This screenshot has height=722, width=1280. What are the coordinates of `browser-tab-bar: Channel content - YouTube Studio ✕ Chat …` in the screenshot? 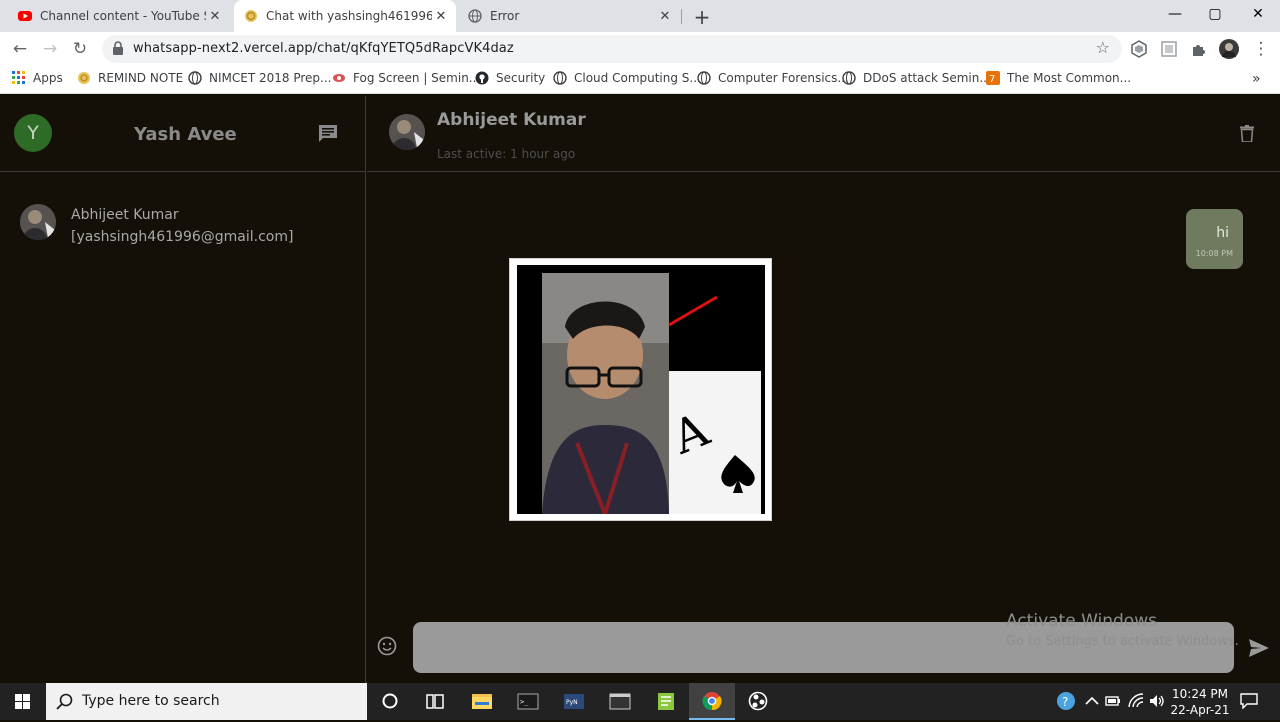 It's located at (640, 16).